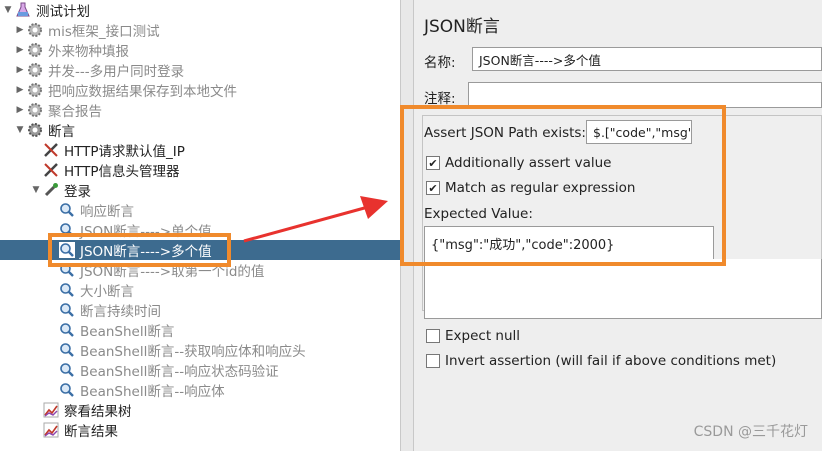 This screenshot has width=822, height=451. I want to click on watermark: CSDN @三千花灯, so click(750, 432).